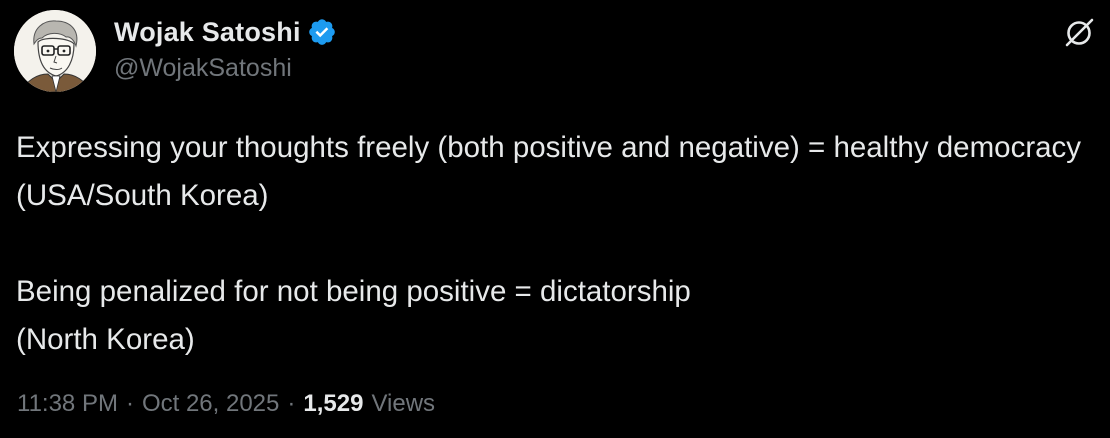 The width and height of the screenshot is (1110, 438). What do you see at coordinates (210, 404) in the screenshot?
I see `tweet-date: Oct 26, 2025` at bounding box center [210, 404].